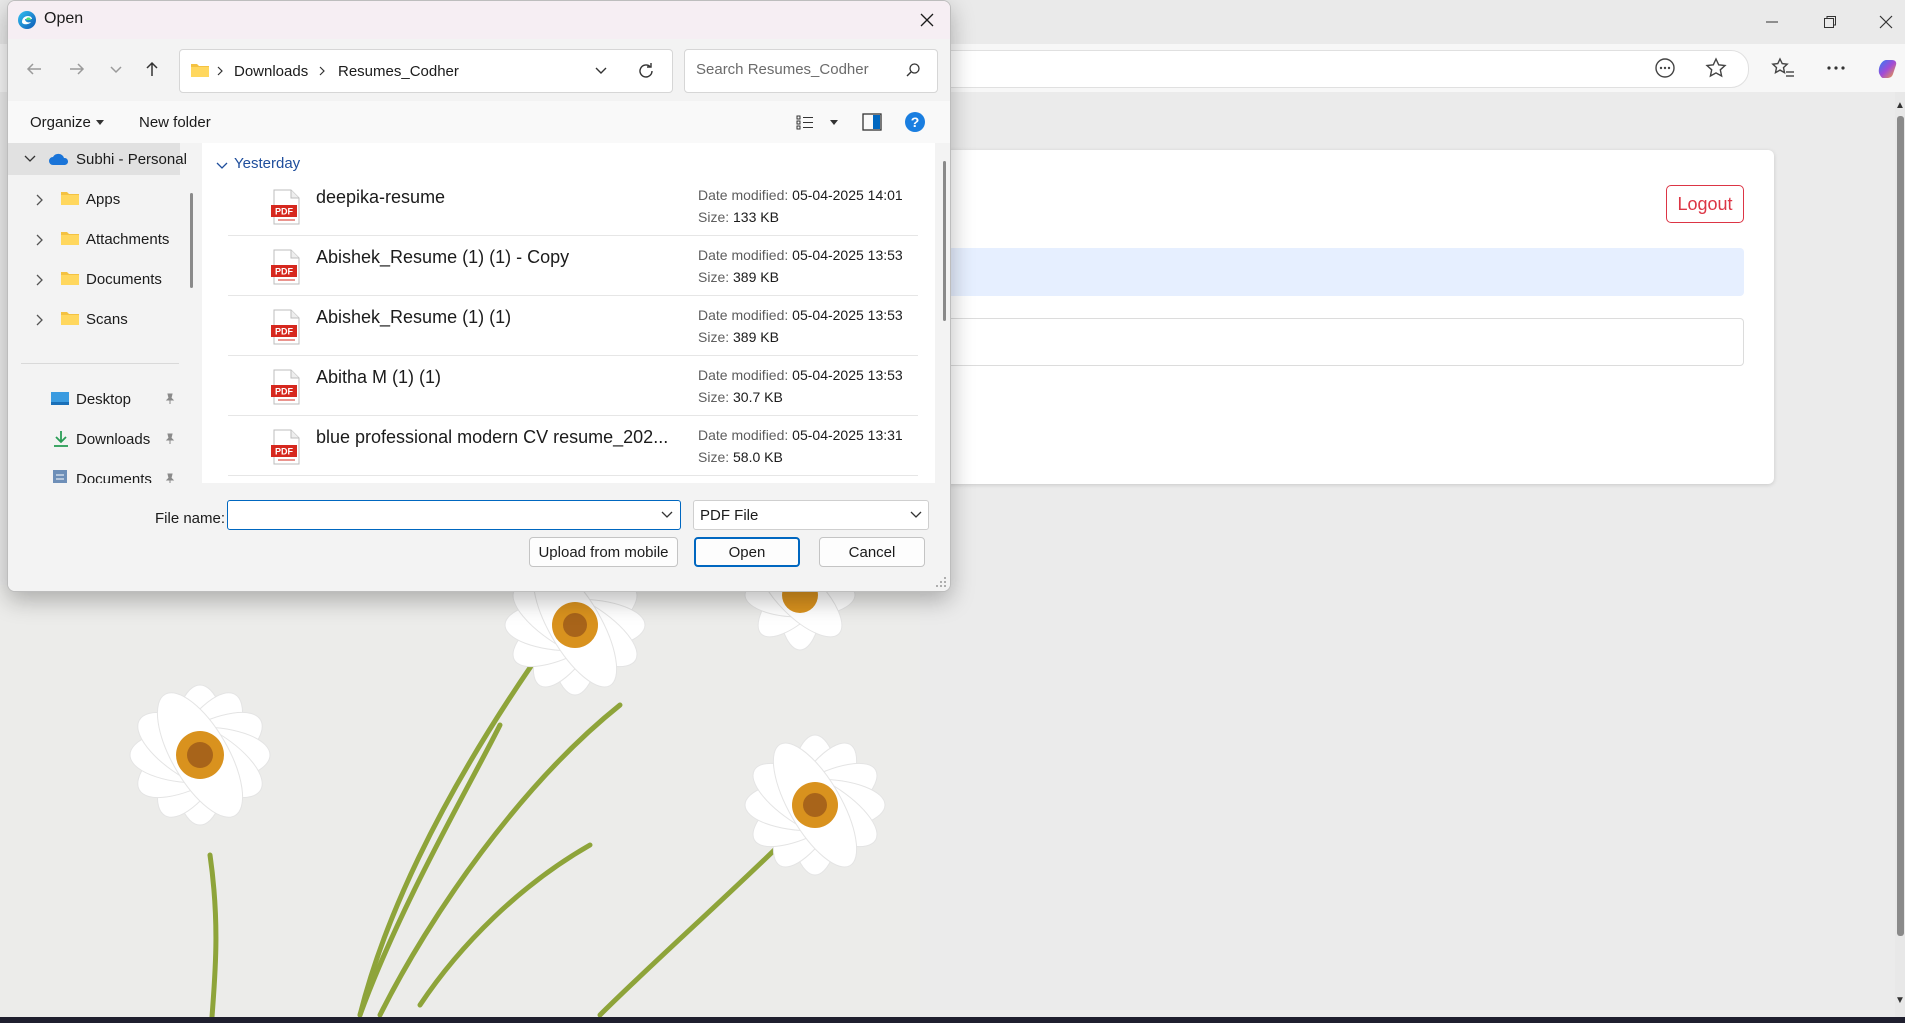 This screenshot has width=1905, height=1023. Describe the element at coordinates (284, 332) in the screenshot. I see `pdf-badge-text: PDF` at that location.